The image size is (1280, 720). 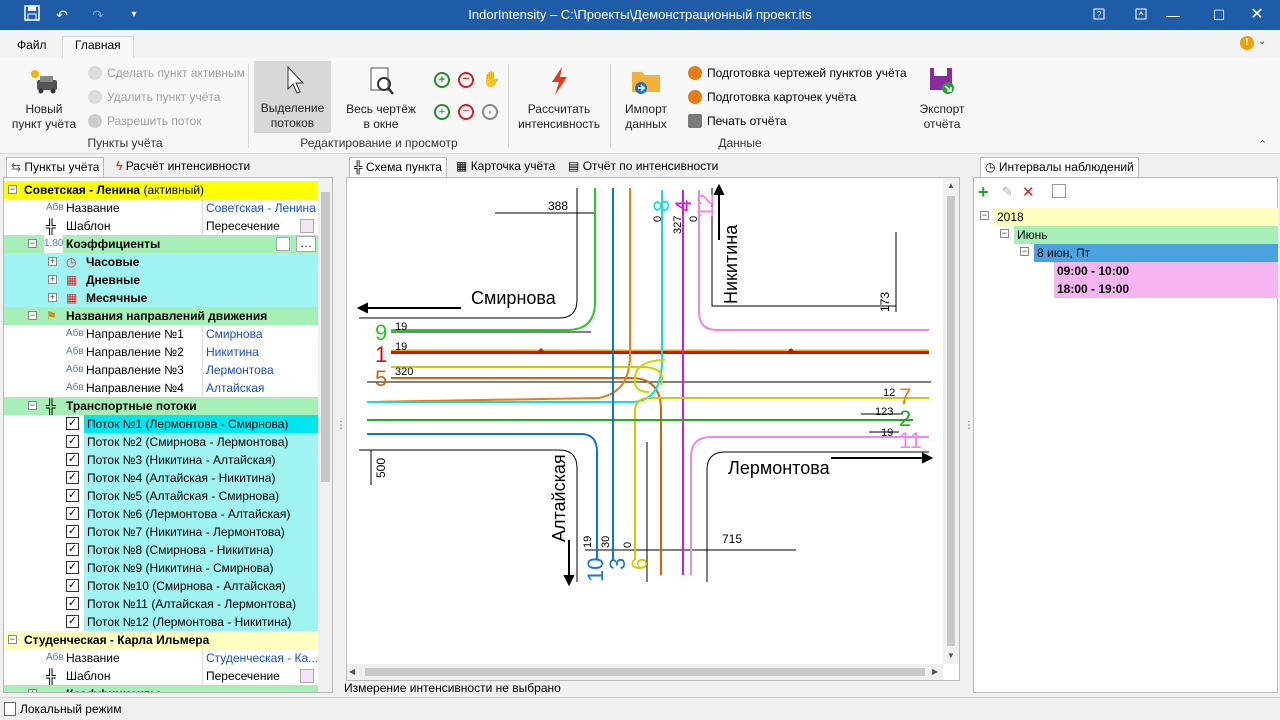 I want to click on tree-scroll-thumb, so click(x=325, y=337).